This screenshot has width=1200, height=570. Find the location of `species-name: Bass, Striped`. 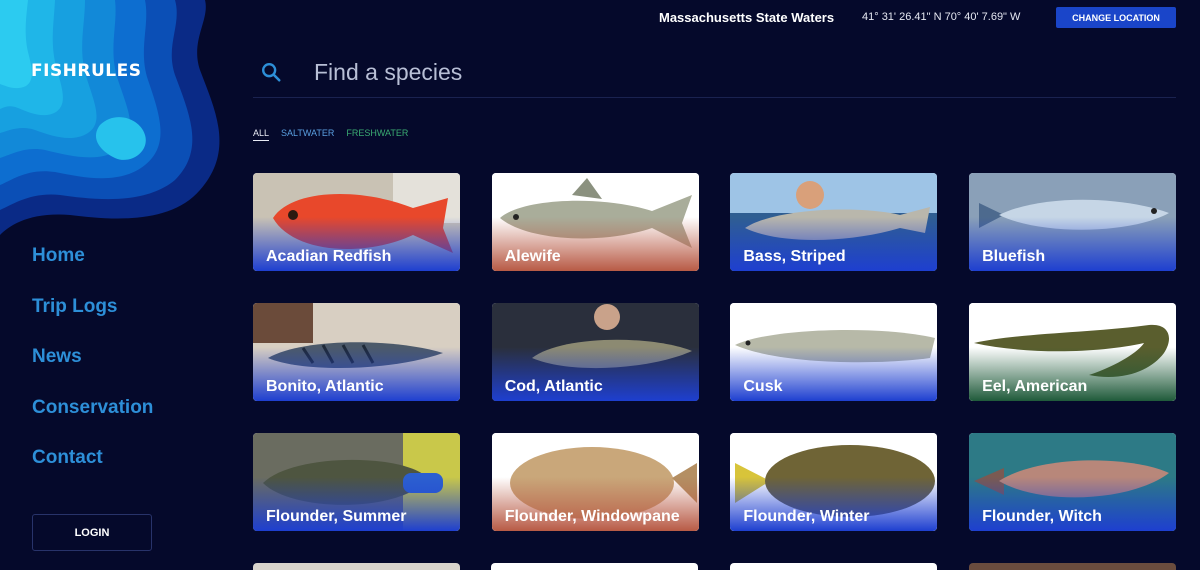

species-name: Bass, Striped is located at coordinates (794, 256).